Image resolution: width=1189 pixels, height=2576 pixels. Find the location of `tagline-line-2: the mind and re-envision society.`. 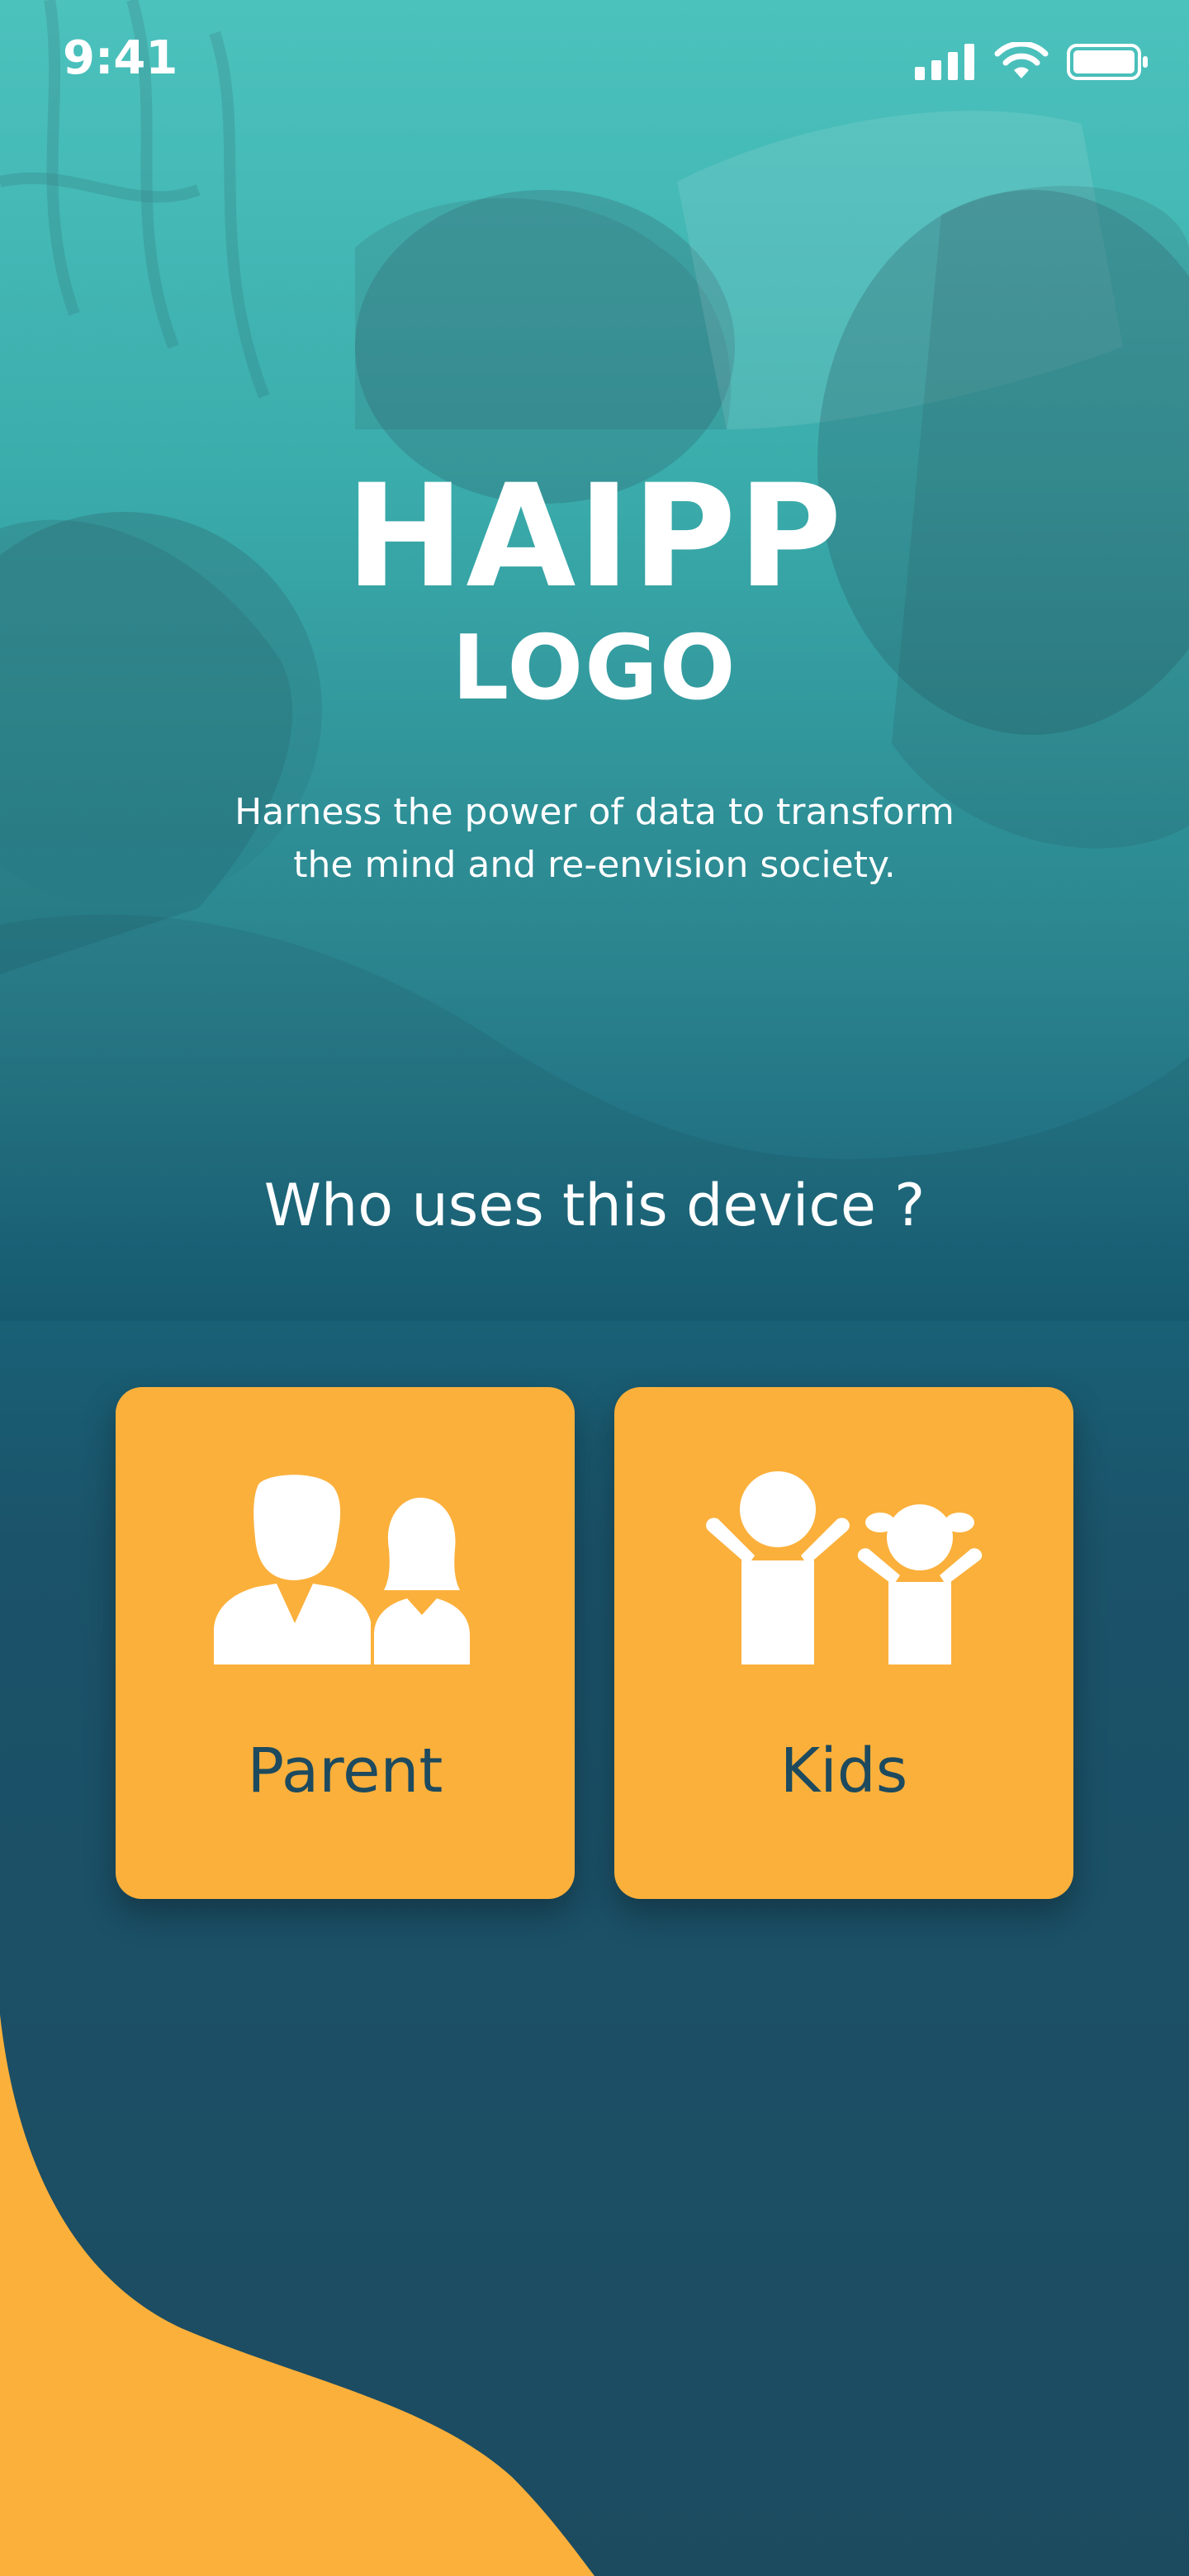

tagline-line-2: the mind and re-envision society. is located at coordinates (594, 865).